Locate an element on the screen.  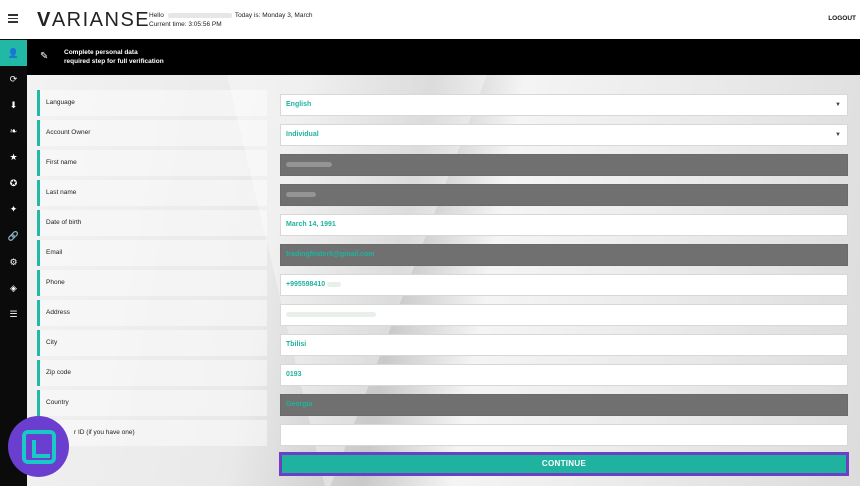
label-row-phone: Phone is located at coordinates (152, 283).